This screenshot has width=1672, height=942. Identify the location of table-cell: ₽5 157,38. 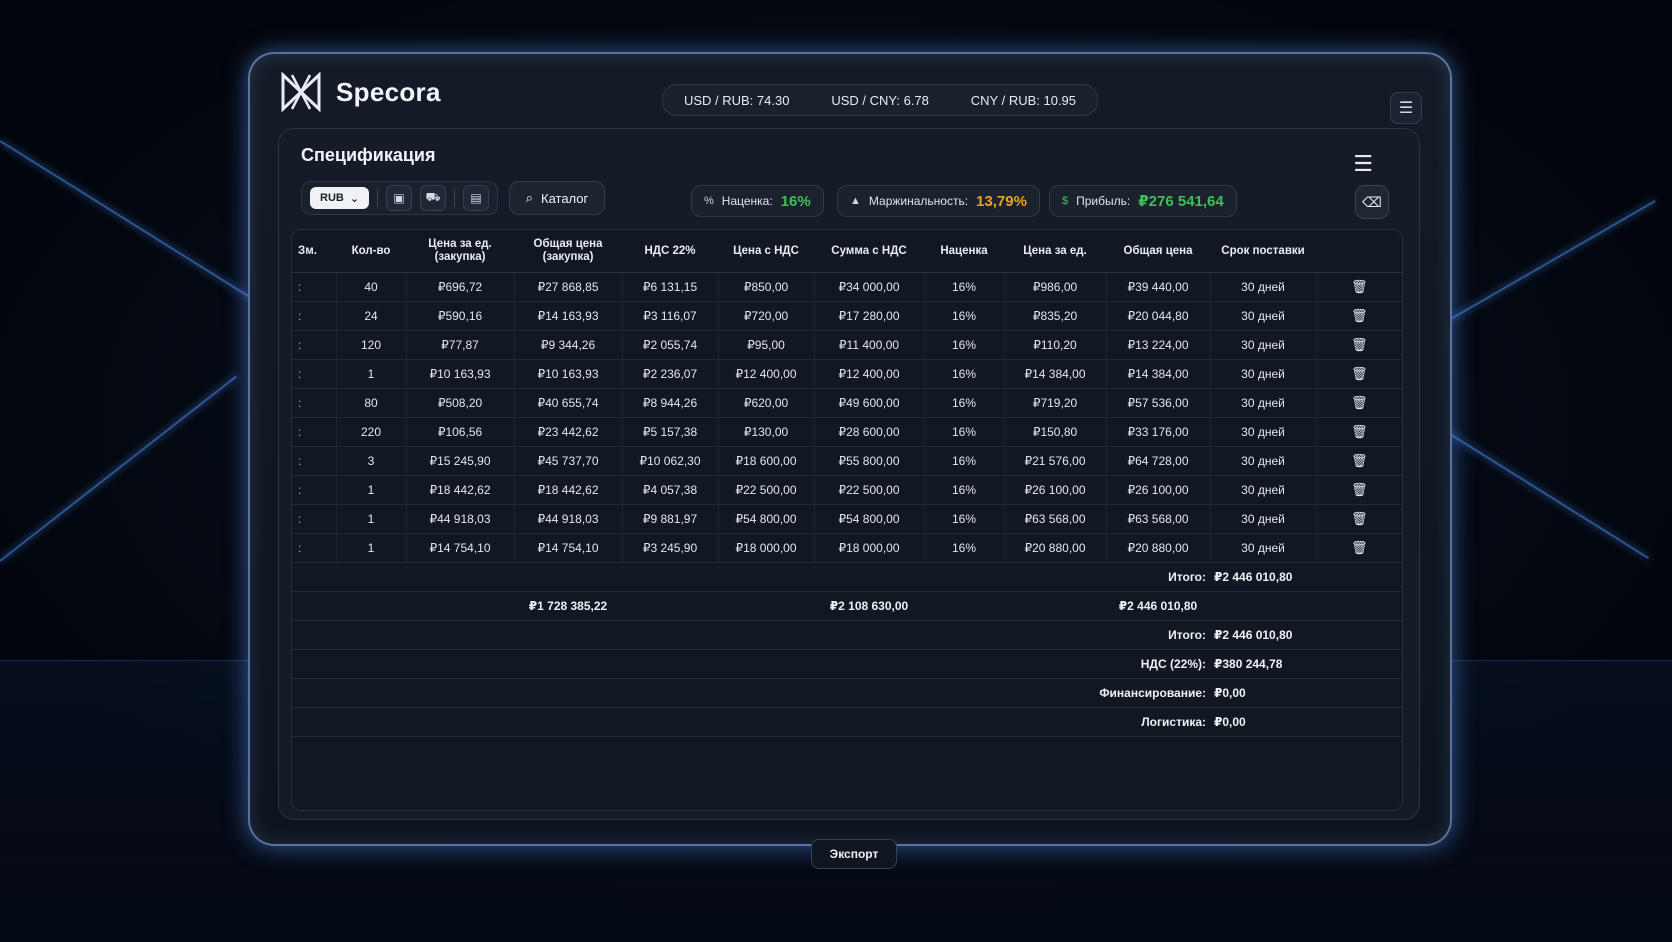
(670, 432).